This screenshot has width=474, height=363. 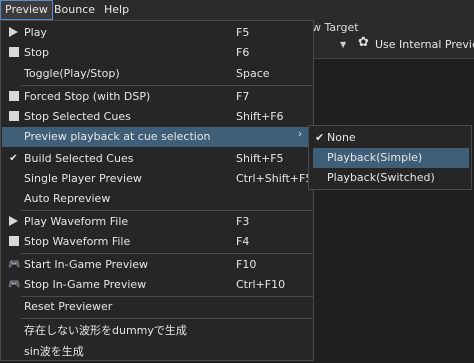 I want to click on menu-item-label: sin波を生成, so click(x=54, y=351).